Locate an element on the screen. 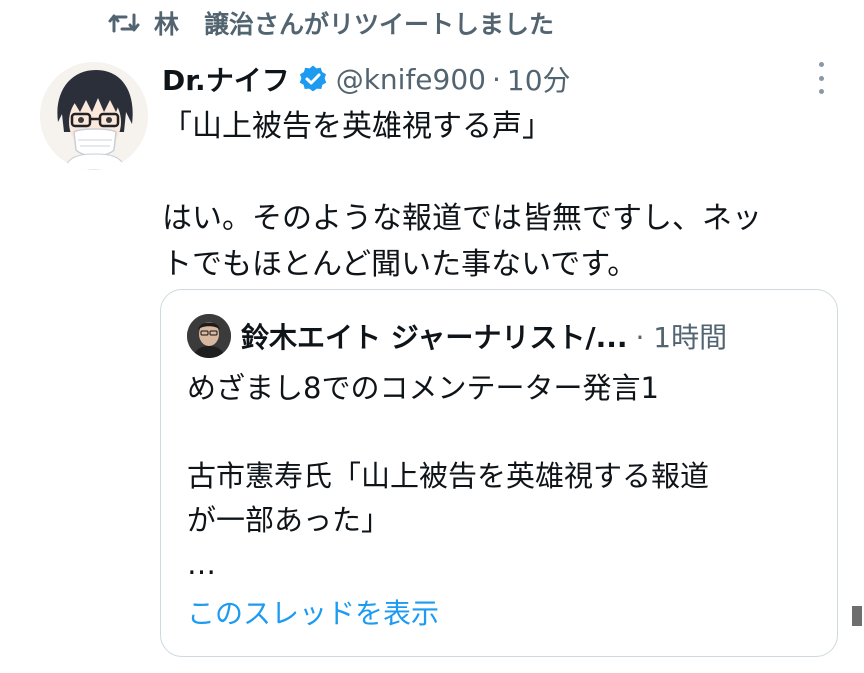 The image size is (864, 673). retweet-context: 林 譲治さんがリツイートしました is located at coordinates (331, 23).